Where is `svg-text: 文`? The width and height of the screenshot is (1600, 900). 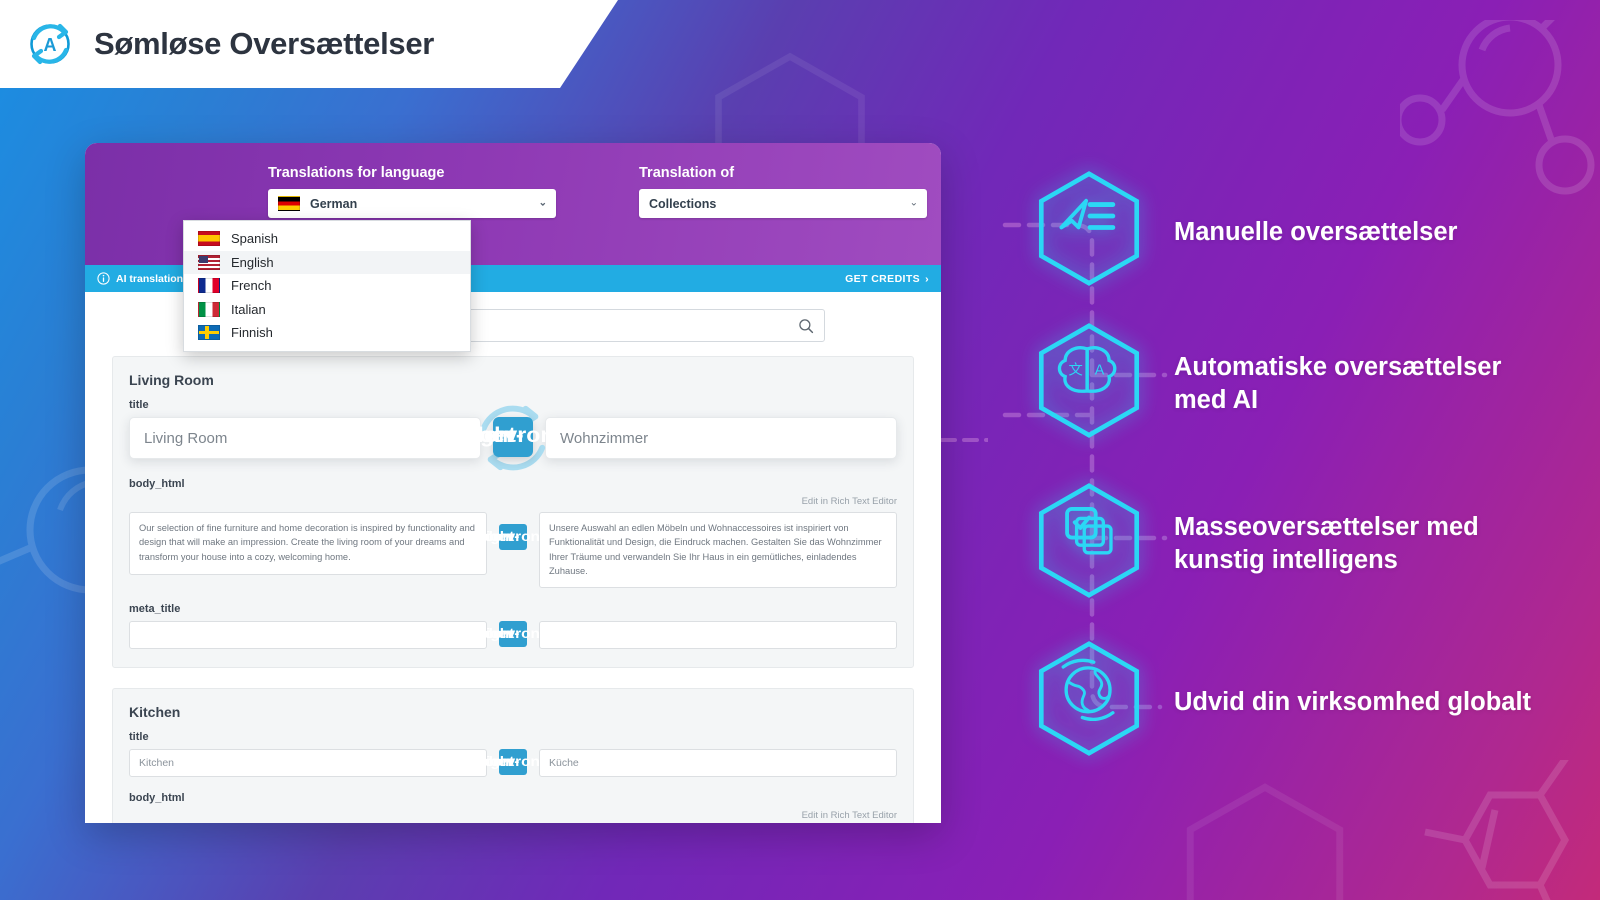
svg-text: 文 is located at coordinates (1076, 370).